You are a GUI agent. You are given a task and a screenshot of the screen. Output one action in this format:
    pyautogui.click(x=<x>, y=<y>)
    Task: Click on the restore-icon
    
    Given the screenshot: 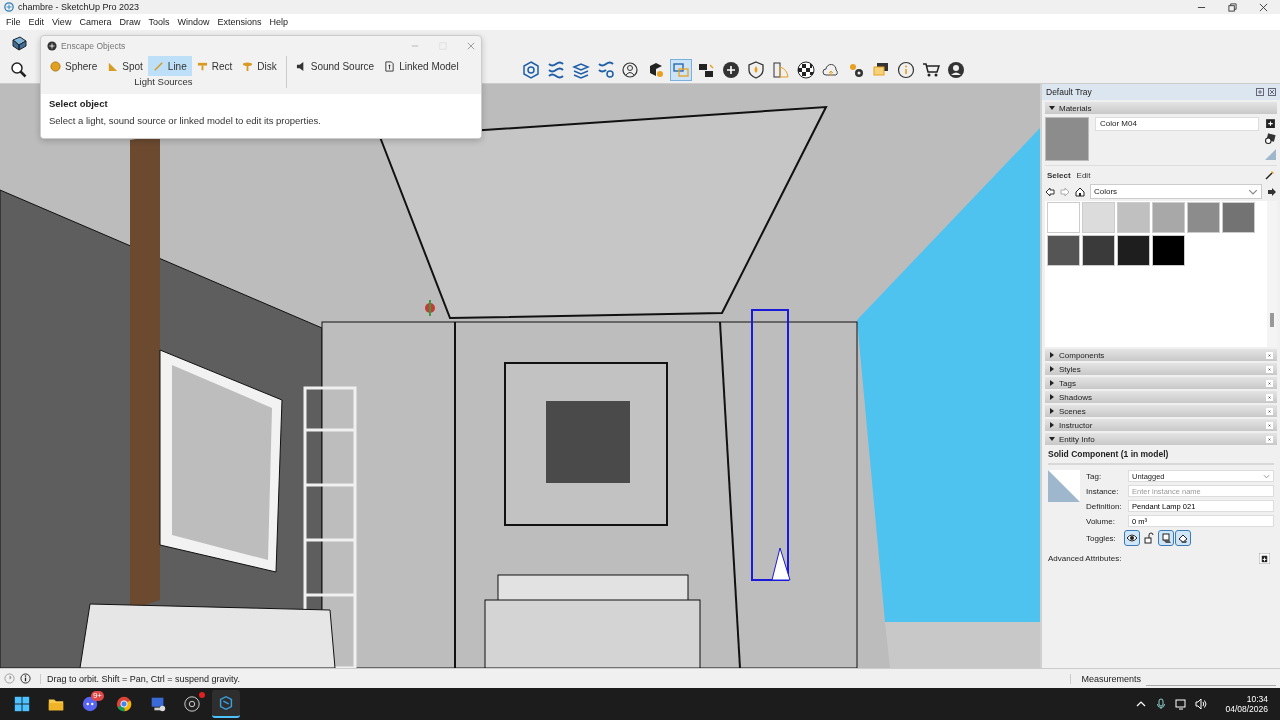 What is the action you would take?
    pyautogui.click(x=1232, y=7)
    